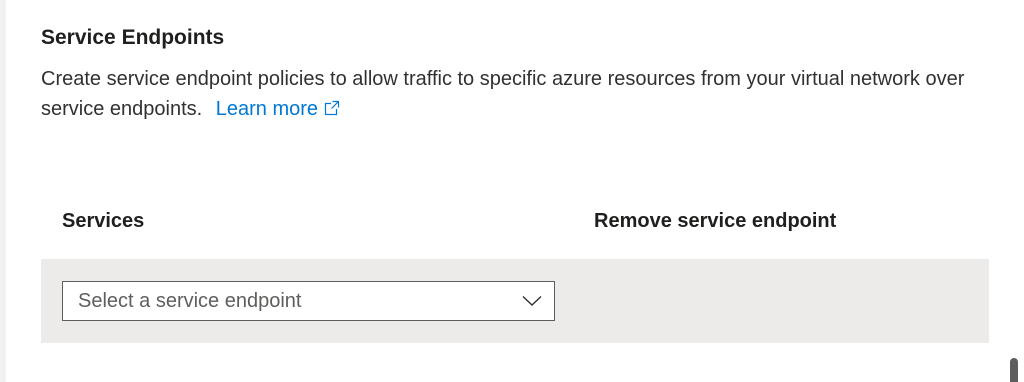 This screenshot has width=1024, height=382. I want to click on remove-endpoint-column-header: Remove service endpoint, so click(715, 221).